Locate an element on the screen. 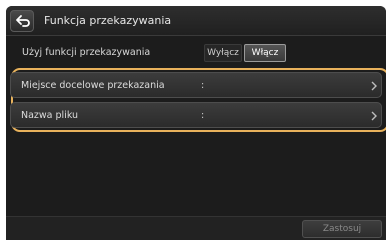  back-button is located at coordinates (22, 21).